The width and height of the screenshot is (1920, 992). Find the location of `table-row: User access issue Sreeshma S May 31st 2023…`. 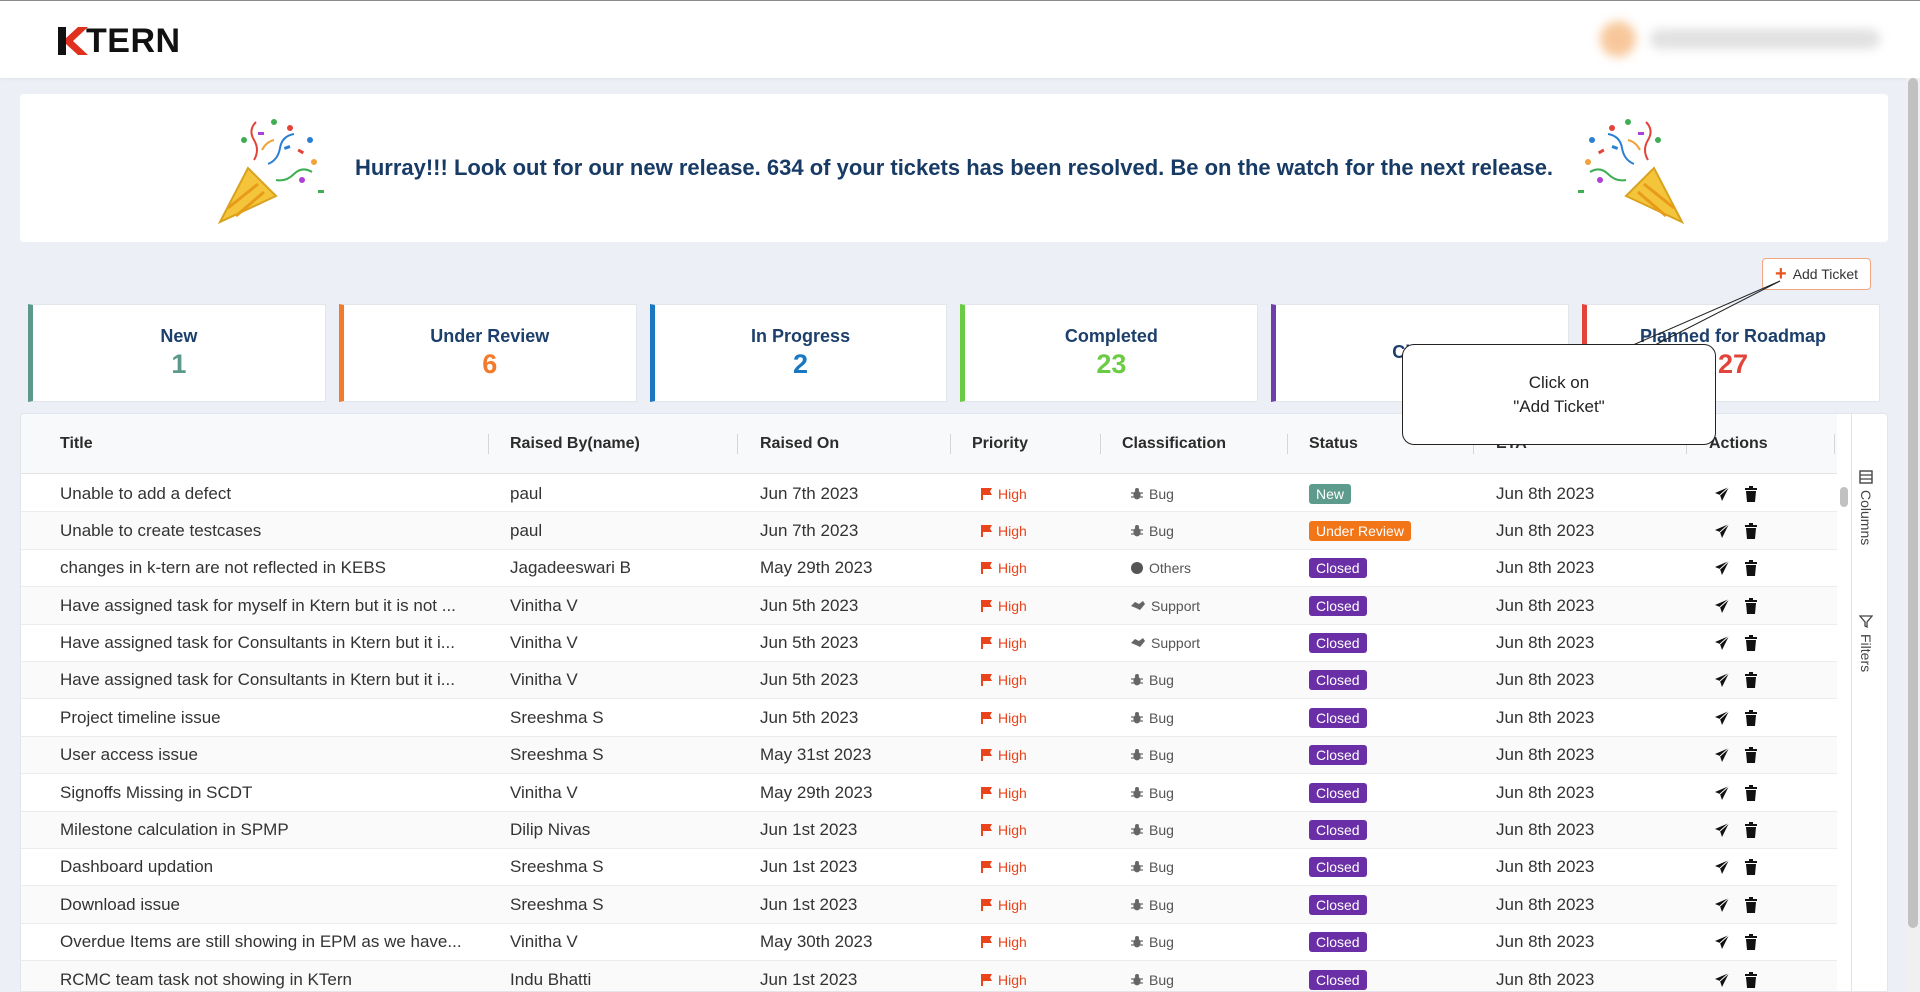

table-row: User access issue Sreeshma S May 31st 2023… is located at coordinates (929, 755).